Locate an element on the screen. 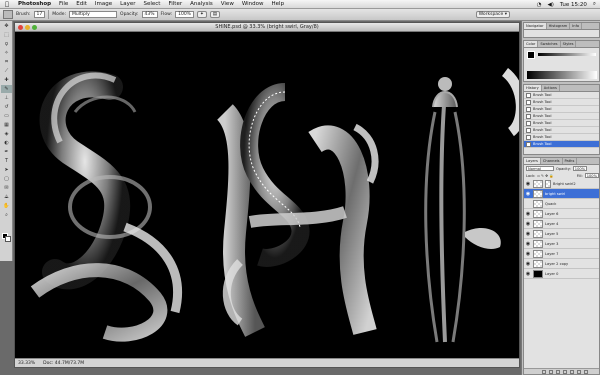  tab-info: Info is located at coordinates (576, 26).